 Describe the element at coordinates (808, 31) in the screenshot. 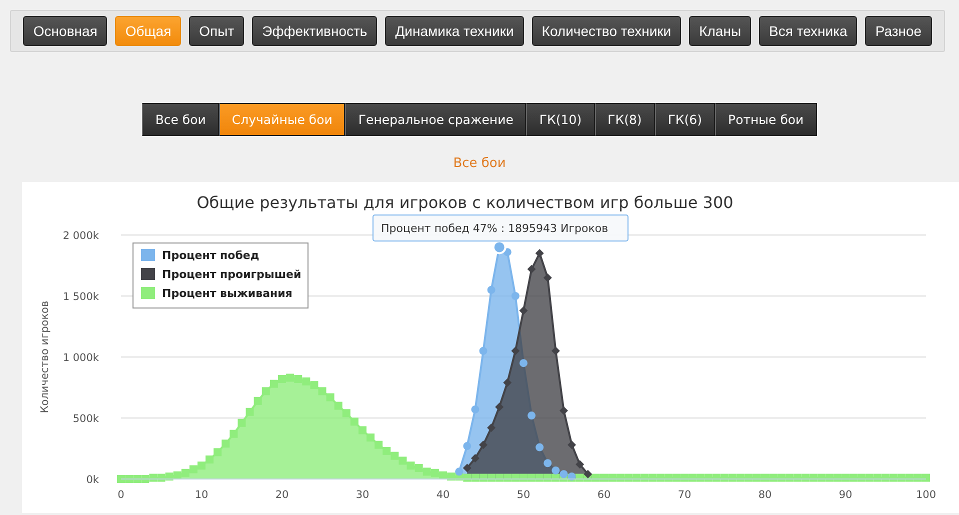

I see `nav-button: Вся техника` at that location.